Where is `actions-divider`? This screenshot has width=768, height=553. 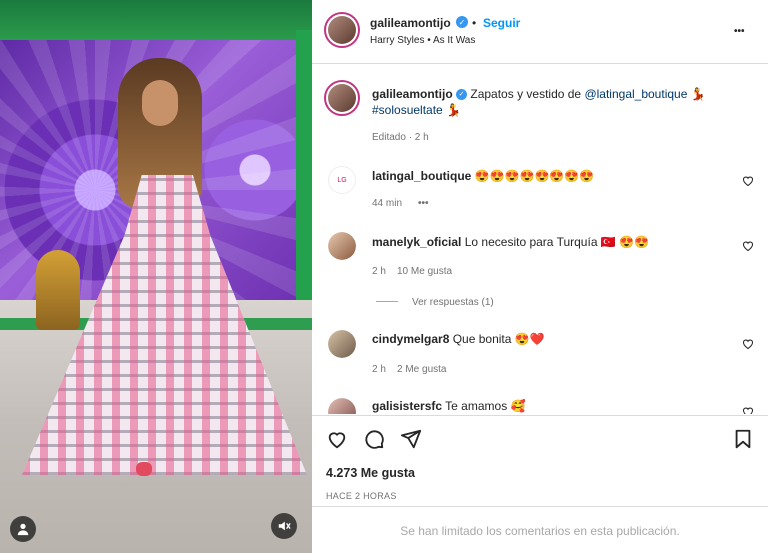
actions-divider is located at coordinates (540, 415).